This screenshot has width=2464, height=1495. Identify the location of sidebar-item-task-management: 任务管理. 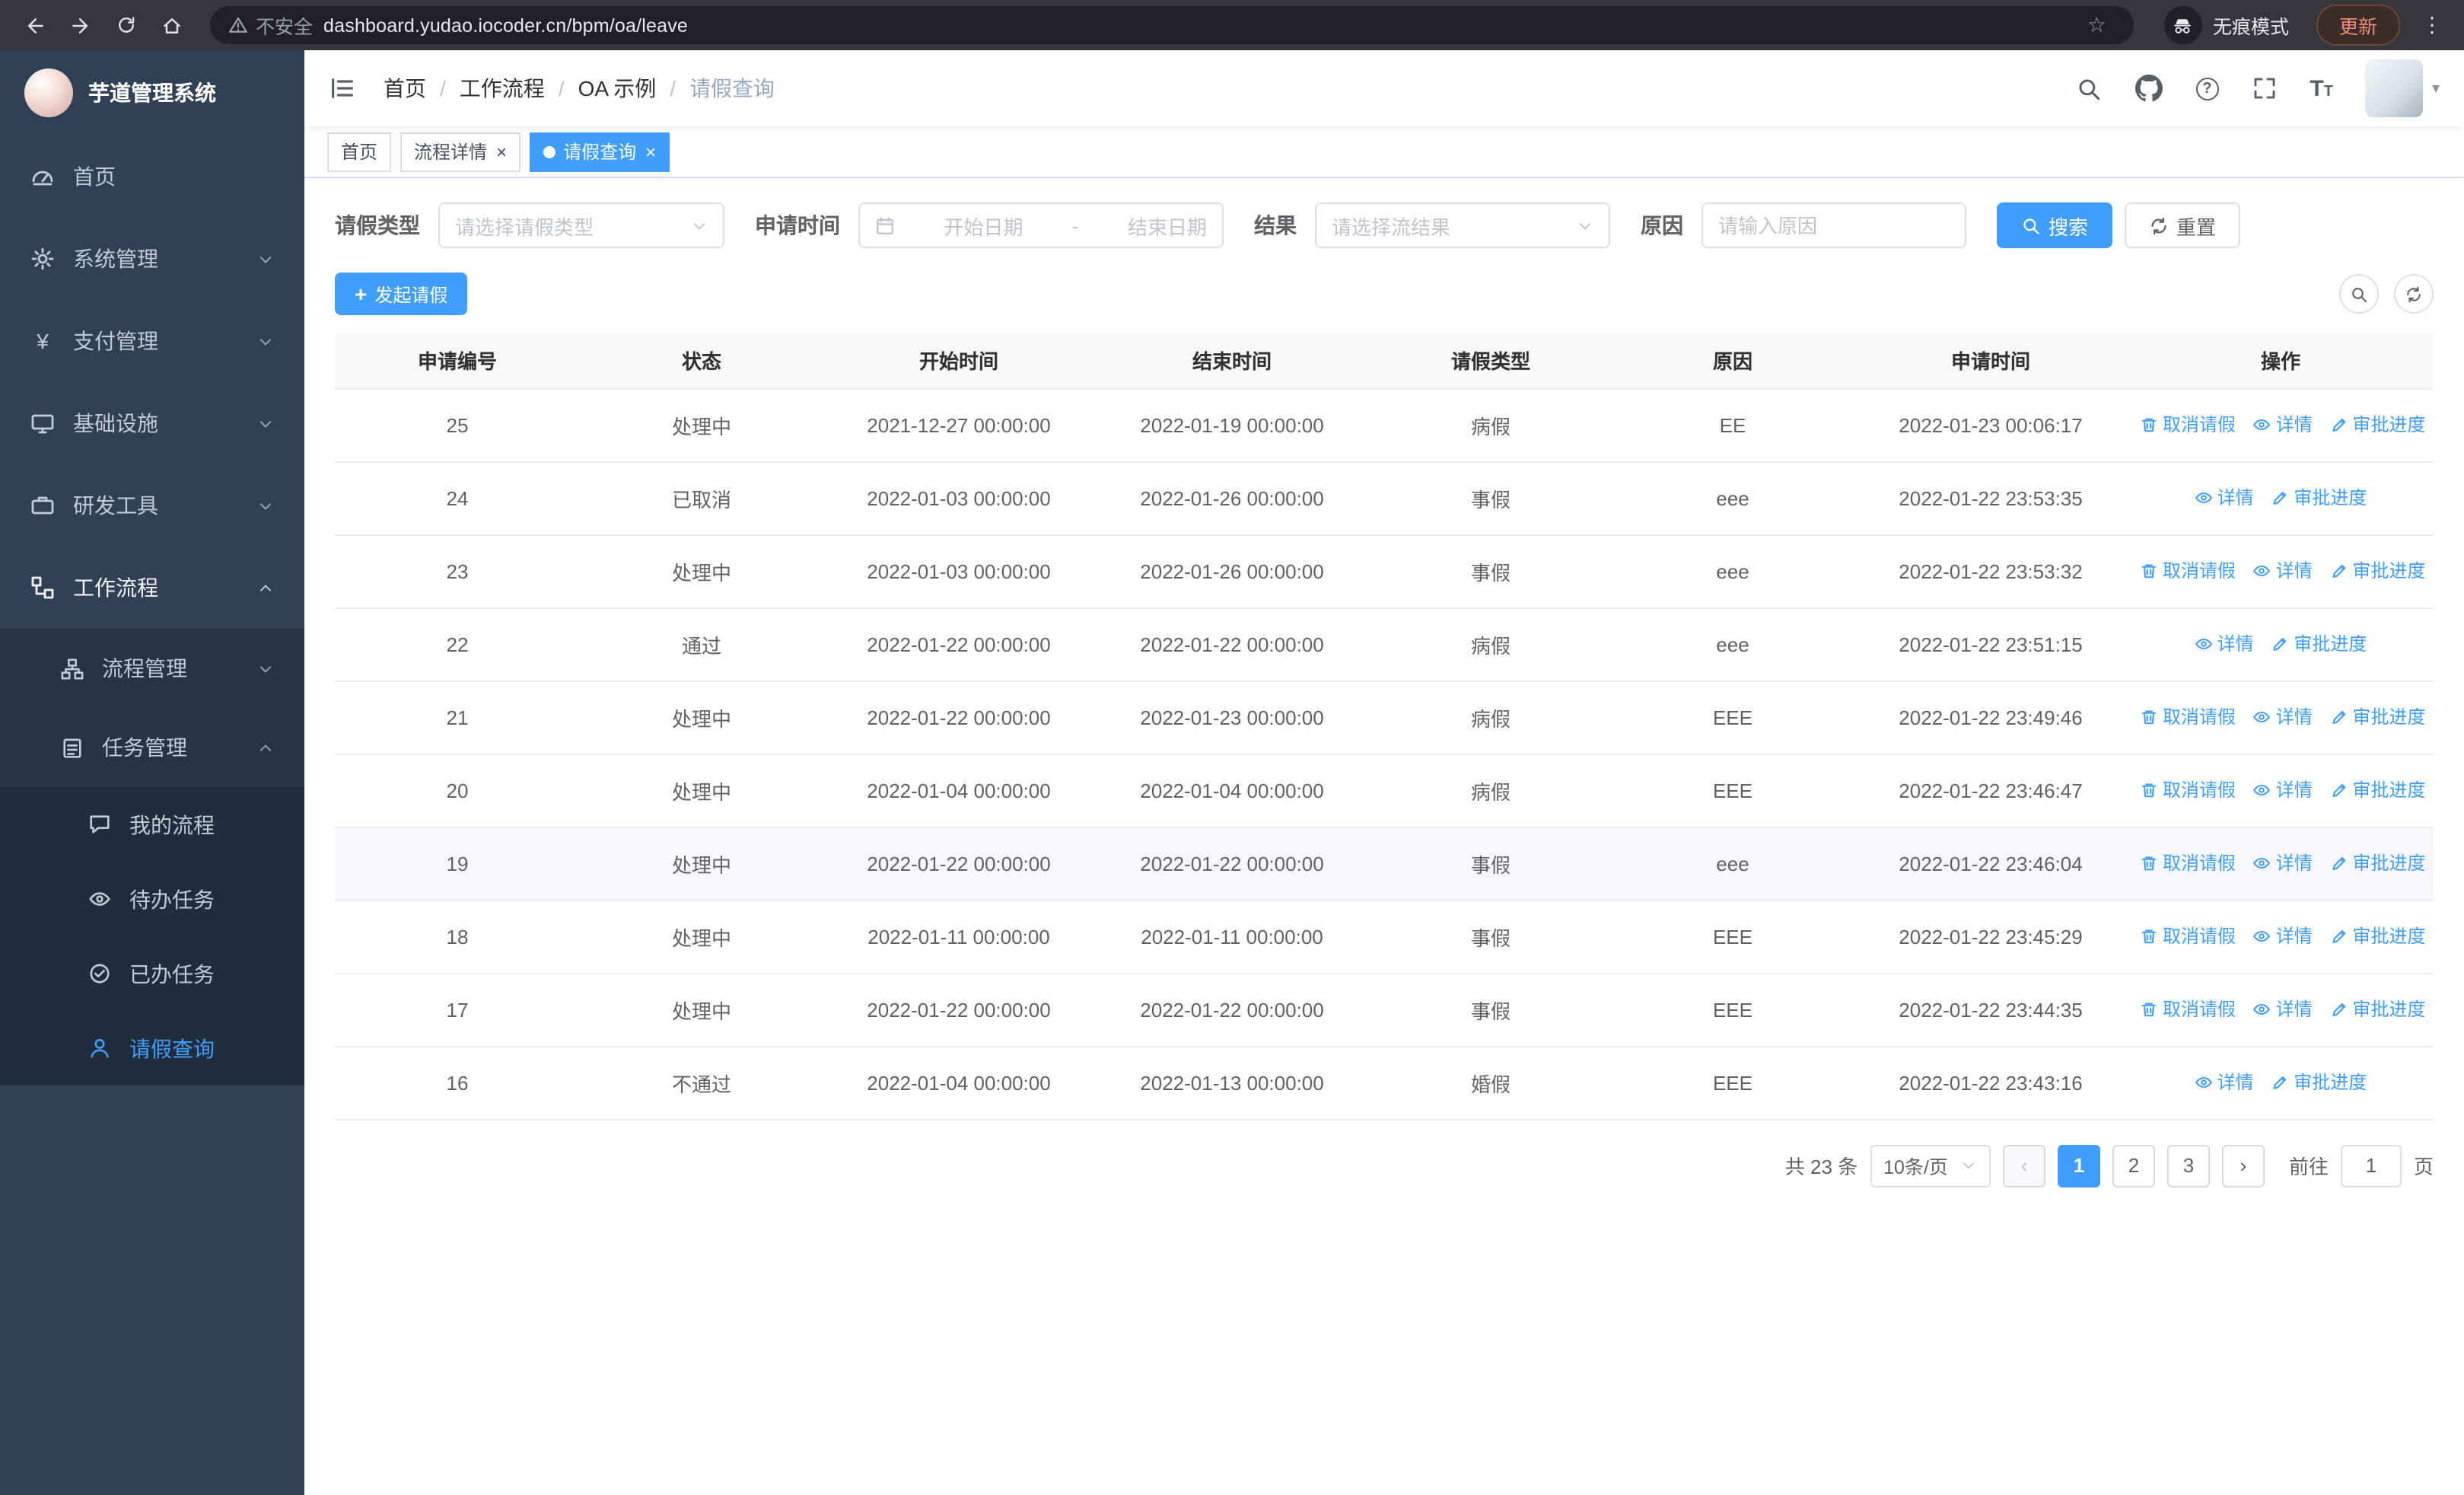
(152, 748).